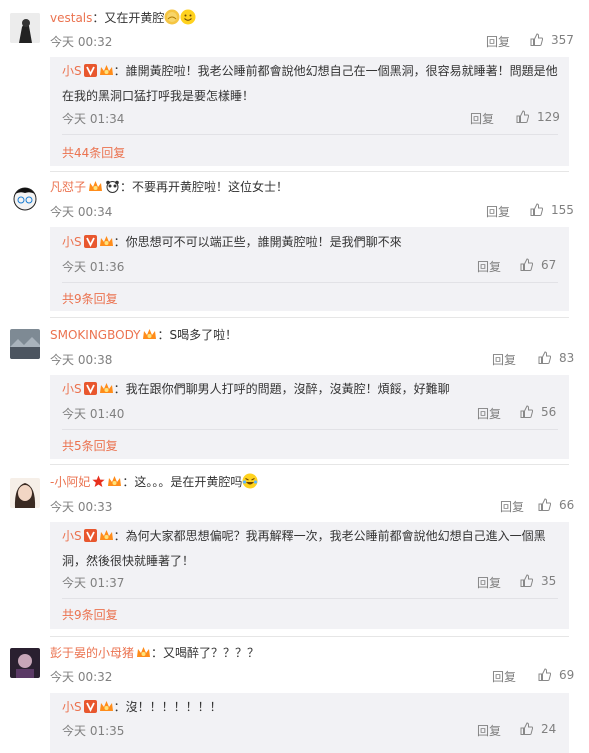 The height and width of the screenshot is (753, 589). What do you see at coordinates (567, 505) in the screenshot?
I see `like-count: 66` at bounding box center [567, 505].